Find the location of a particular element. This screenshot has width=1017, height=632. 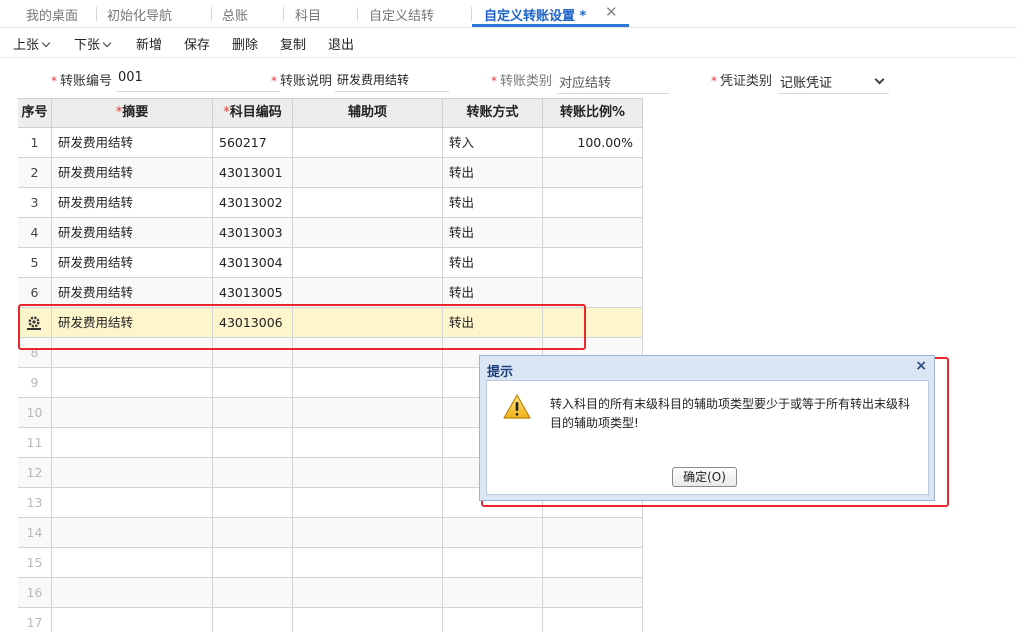

add-button: 新增 is located at coordinates (149, 43).